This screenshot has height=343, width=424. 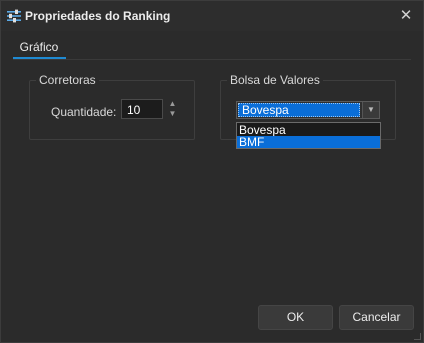 What do you see at coordinates (417, 336) in the screenshot?
I see `resize-grip` at bounding box center [417, 336].